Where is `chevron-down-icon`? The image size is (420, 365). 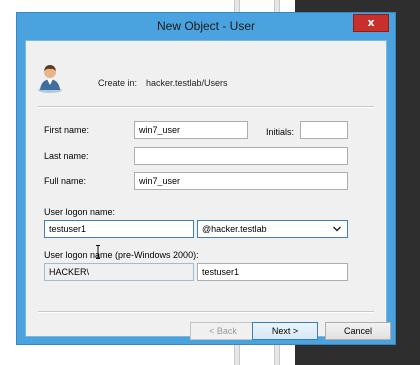 chevron-down-icon is located at coordinates (337, 229).